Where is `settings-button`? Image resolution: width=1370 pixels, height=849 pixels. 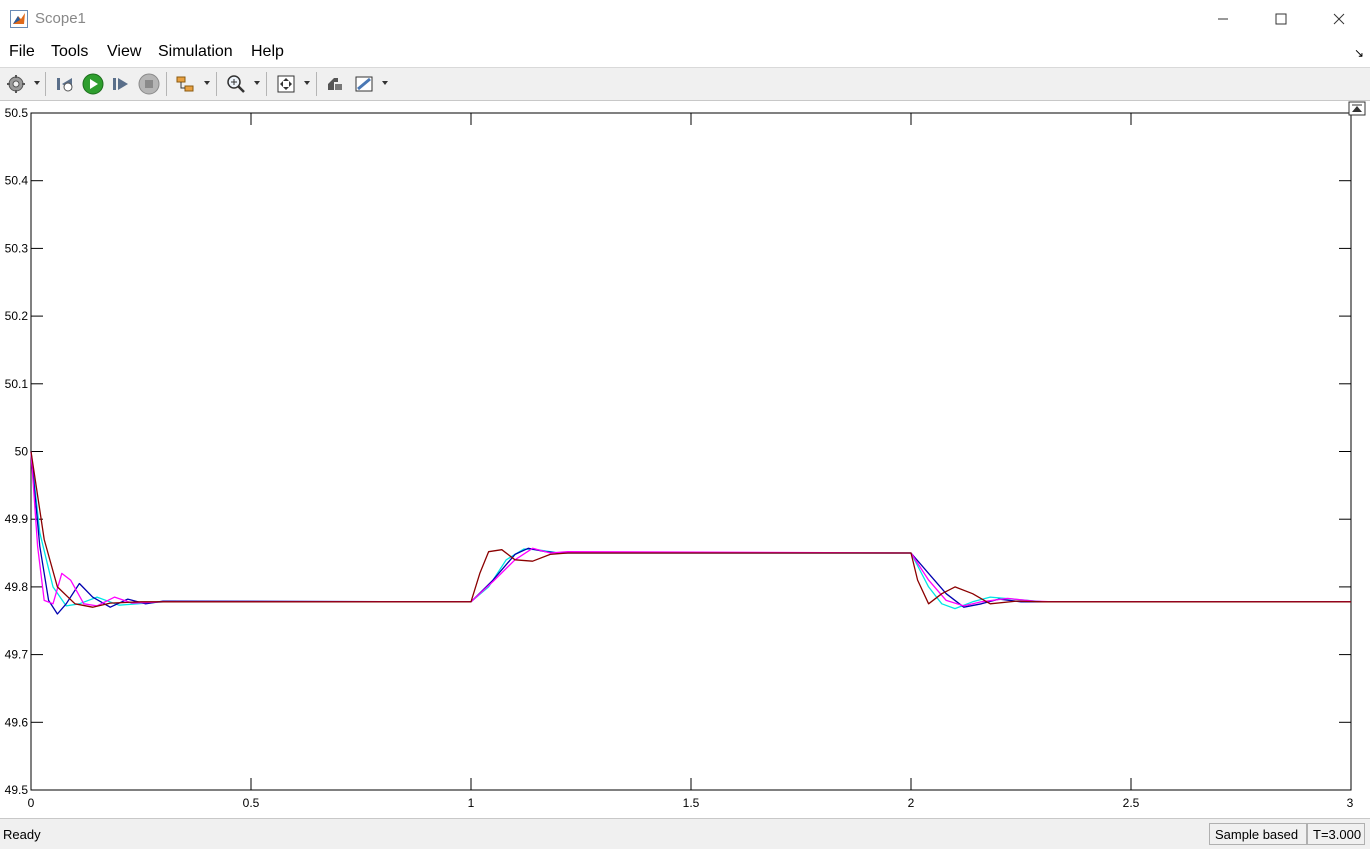 settings-button is located at coordinates (16, 84).